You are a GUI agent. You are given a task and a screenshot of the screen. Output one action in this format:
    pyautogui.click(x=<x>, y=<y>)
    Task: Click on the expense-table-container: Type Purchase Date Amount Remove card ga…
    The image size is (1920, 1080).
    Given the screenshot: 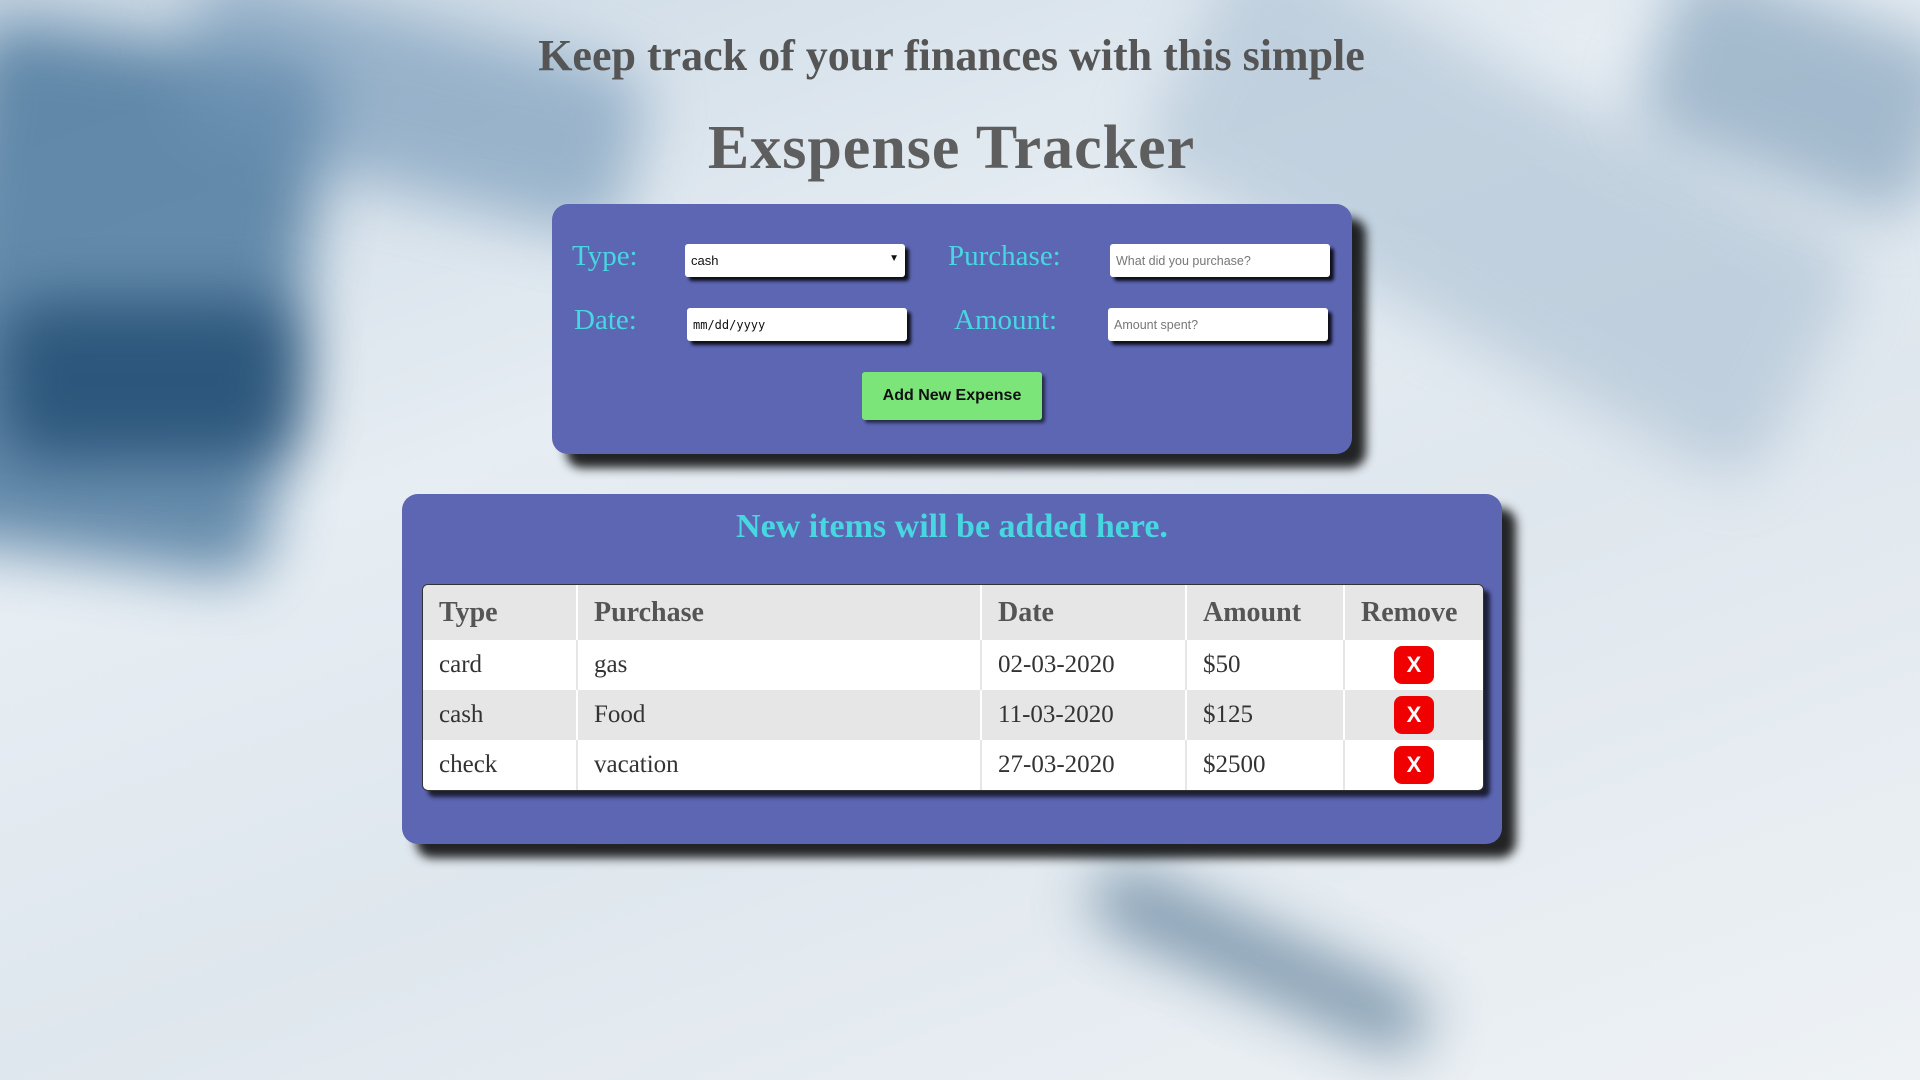 What is the action you would take?
    pyautogui.click(x=953, y=687)
    